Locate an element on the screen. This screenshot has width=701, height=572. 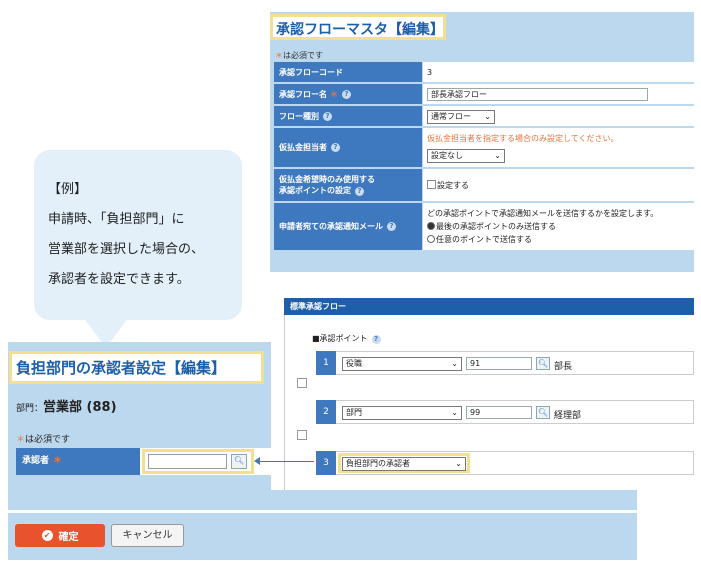
bubble-line-2: 申請時、「負担部門」に is located at coordinates (116, 219).